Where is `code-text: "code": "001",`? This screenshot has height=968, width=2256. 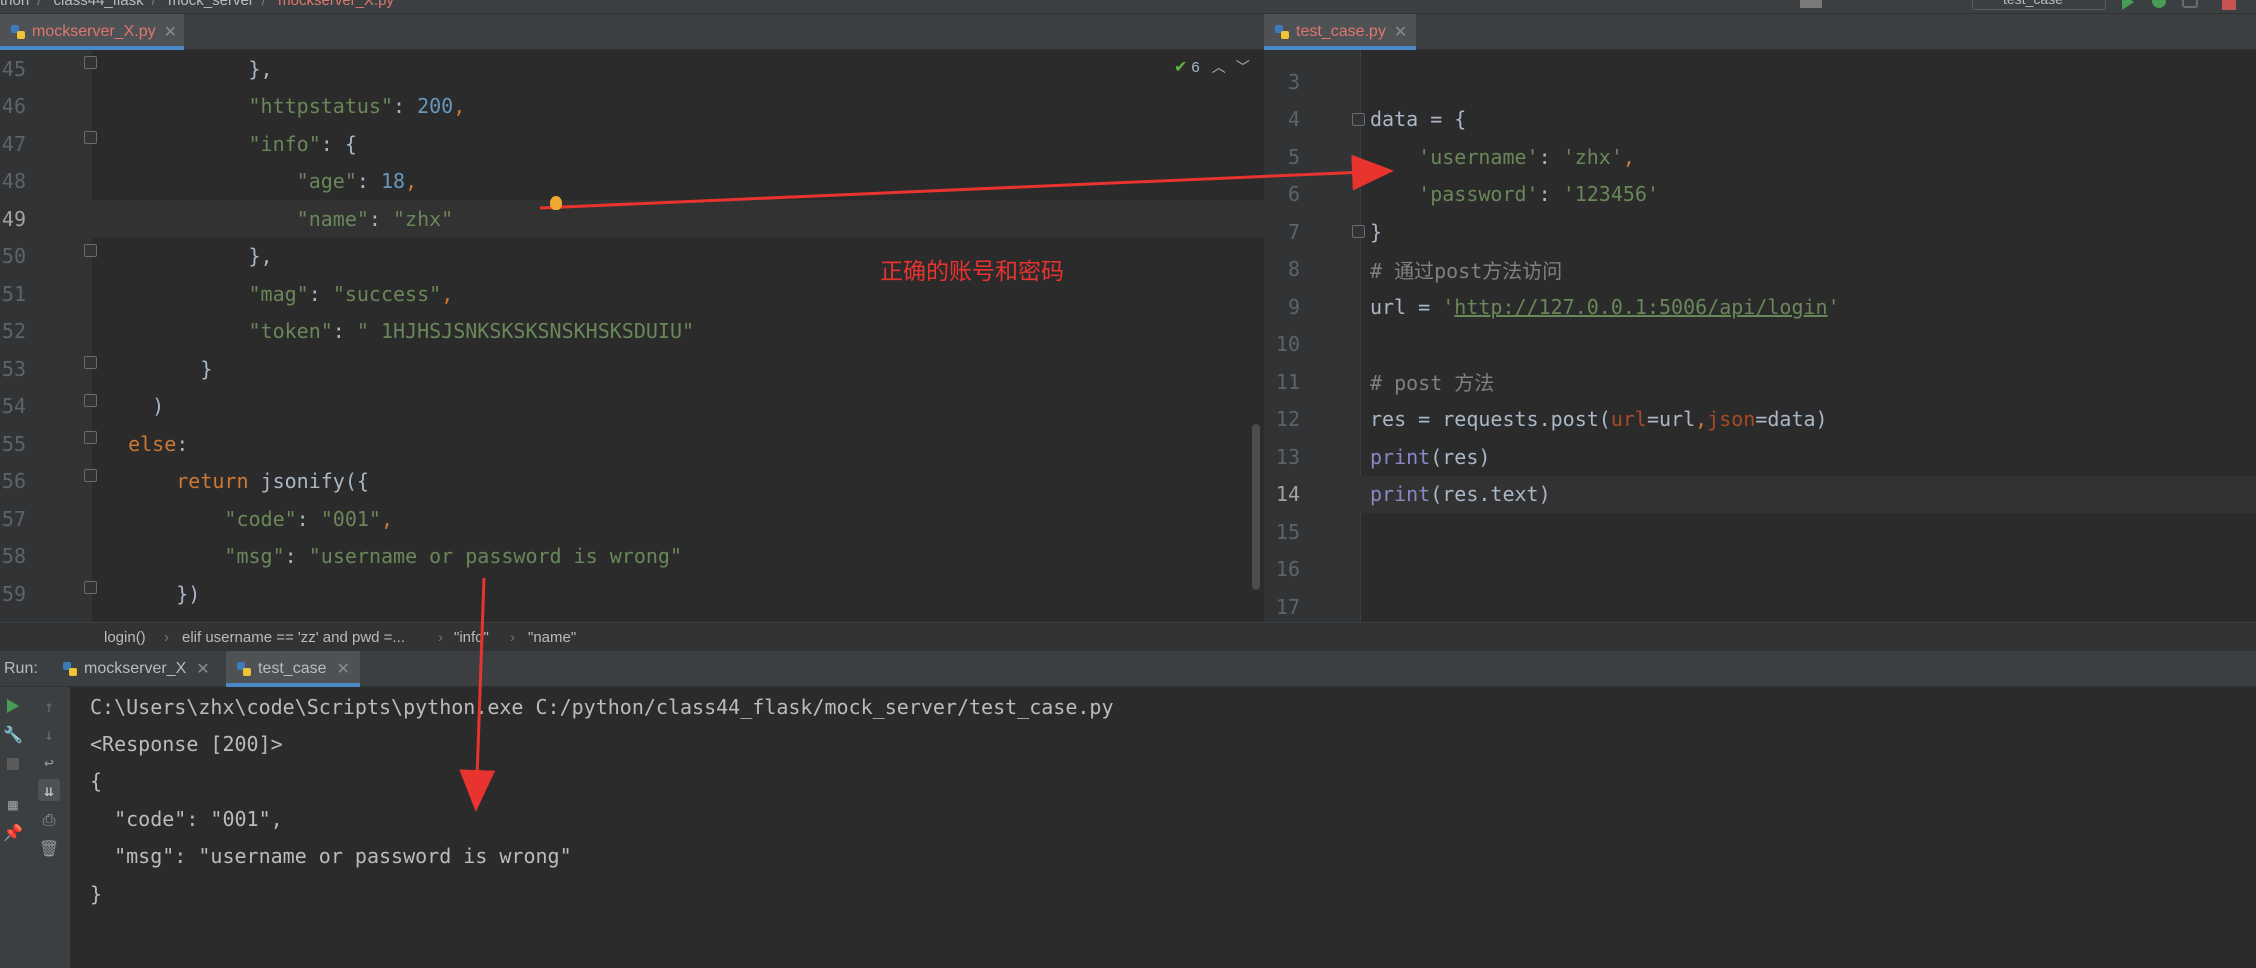 code-text: "code": "001", is located at coordinates (309, 518).